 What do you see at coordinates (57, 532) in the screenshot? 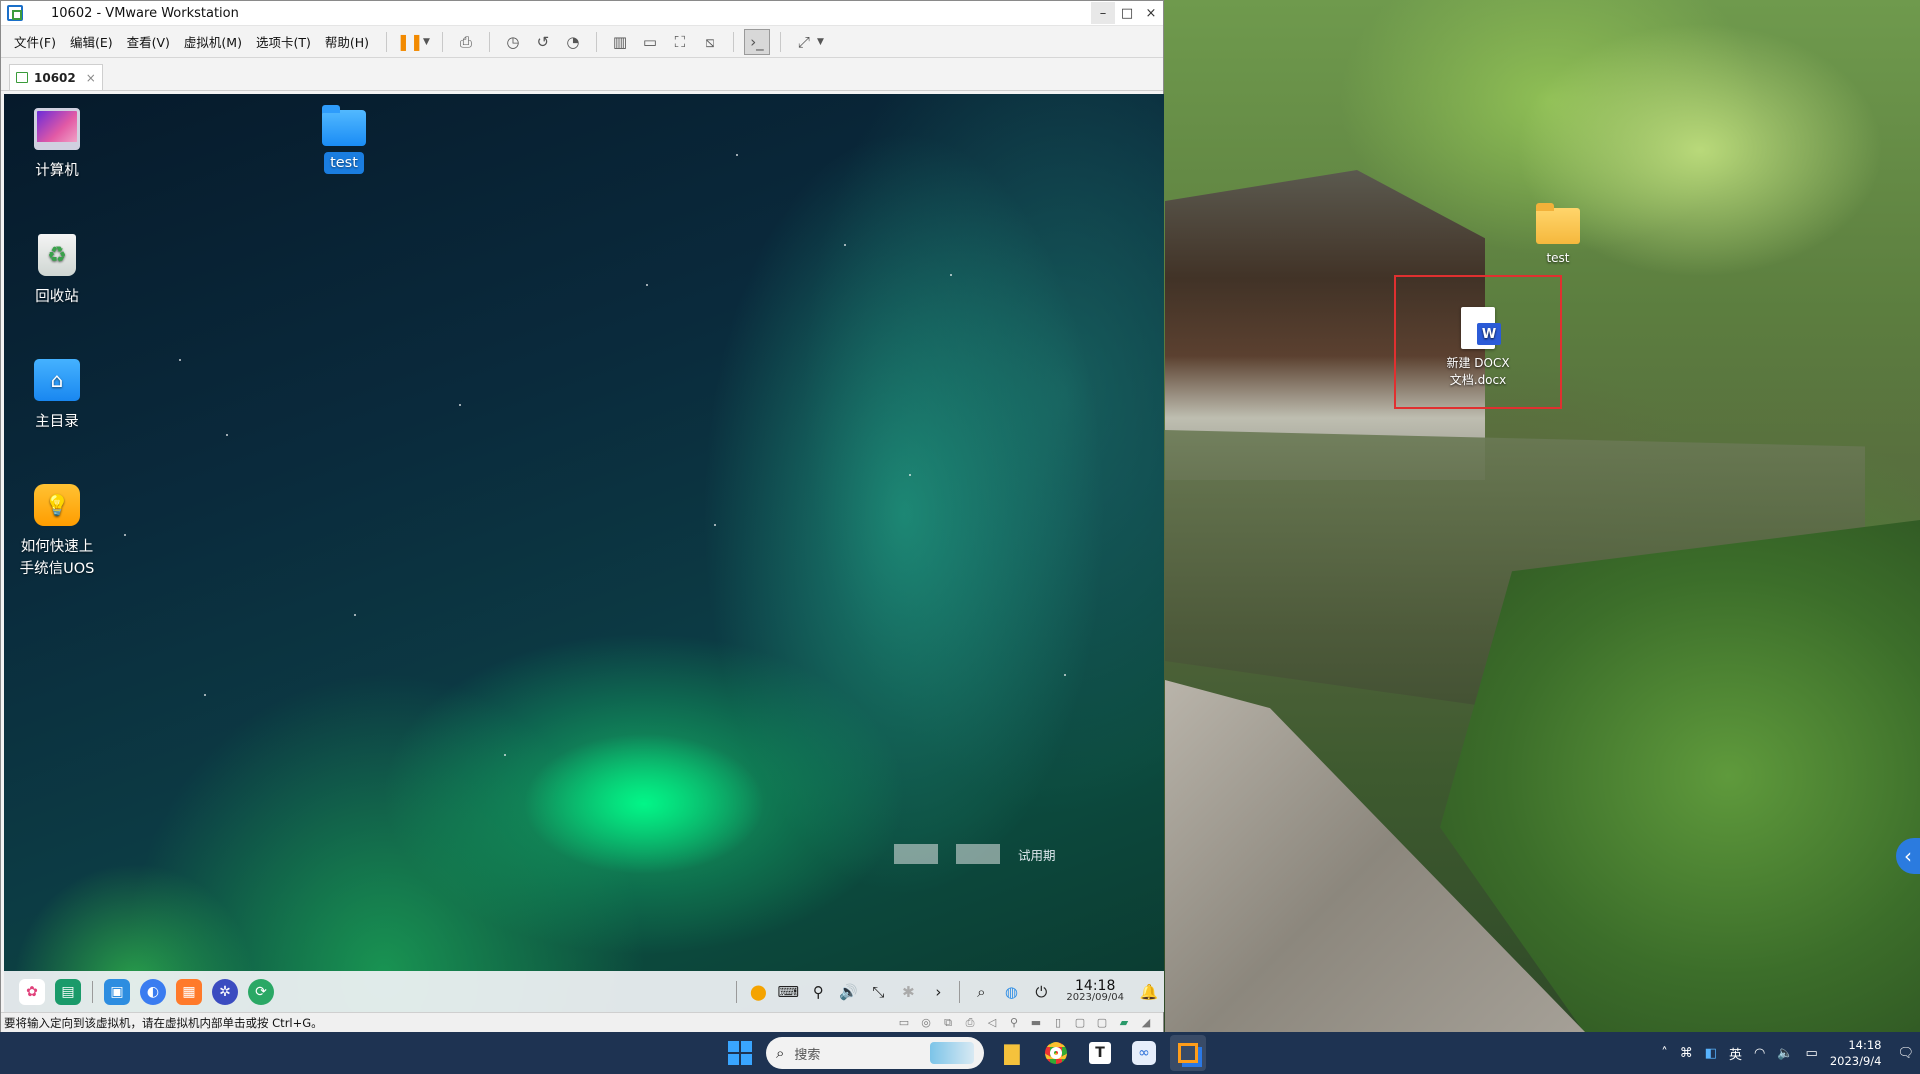
I see `guest-desktop-uos-guide: 💡 如何快速上 手统信UOS` at bounding box center [57, 532].